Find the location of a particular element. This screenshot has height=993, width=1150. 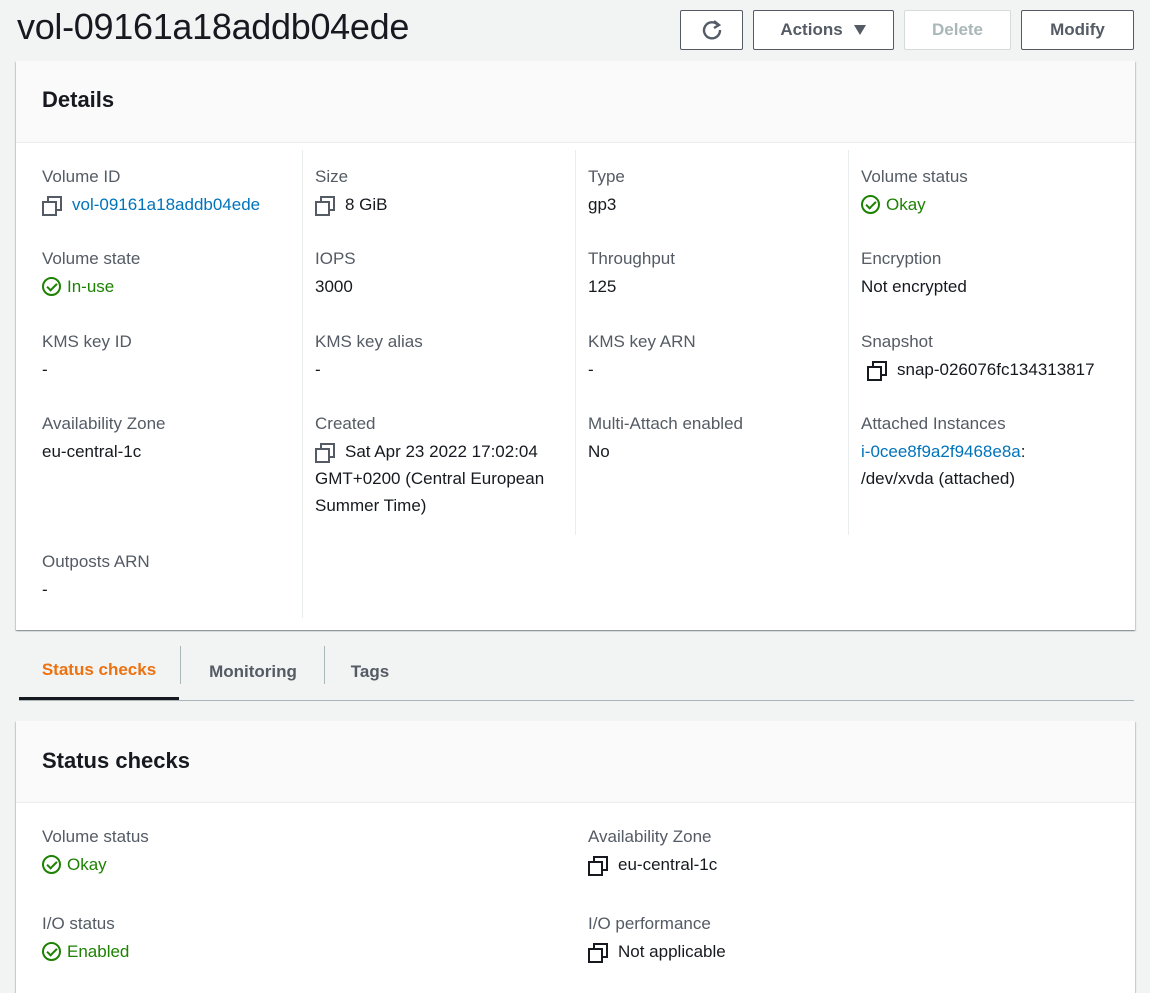

availability-zone-label: Availability Zone is located at coordinates (104, 423).